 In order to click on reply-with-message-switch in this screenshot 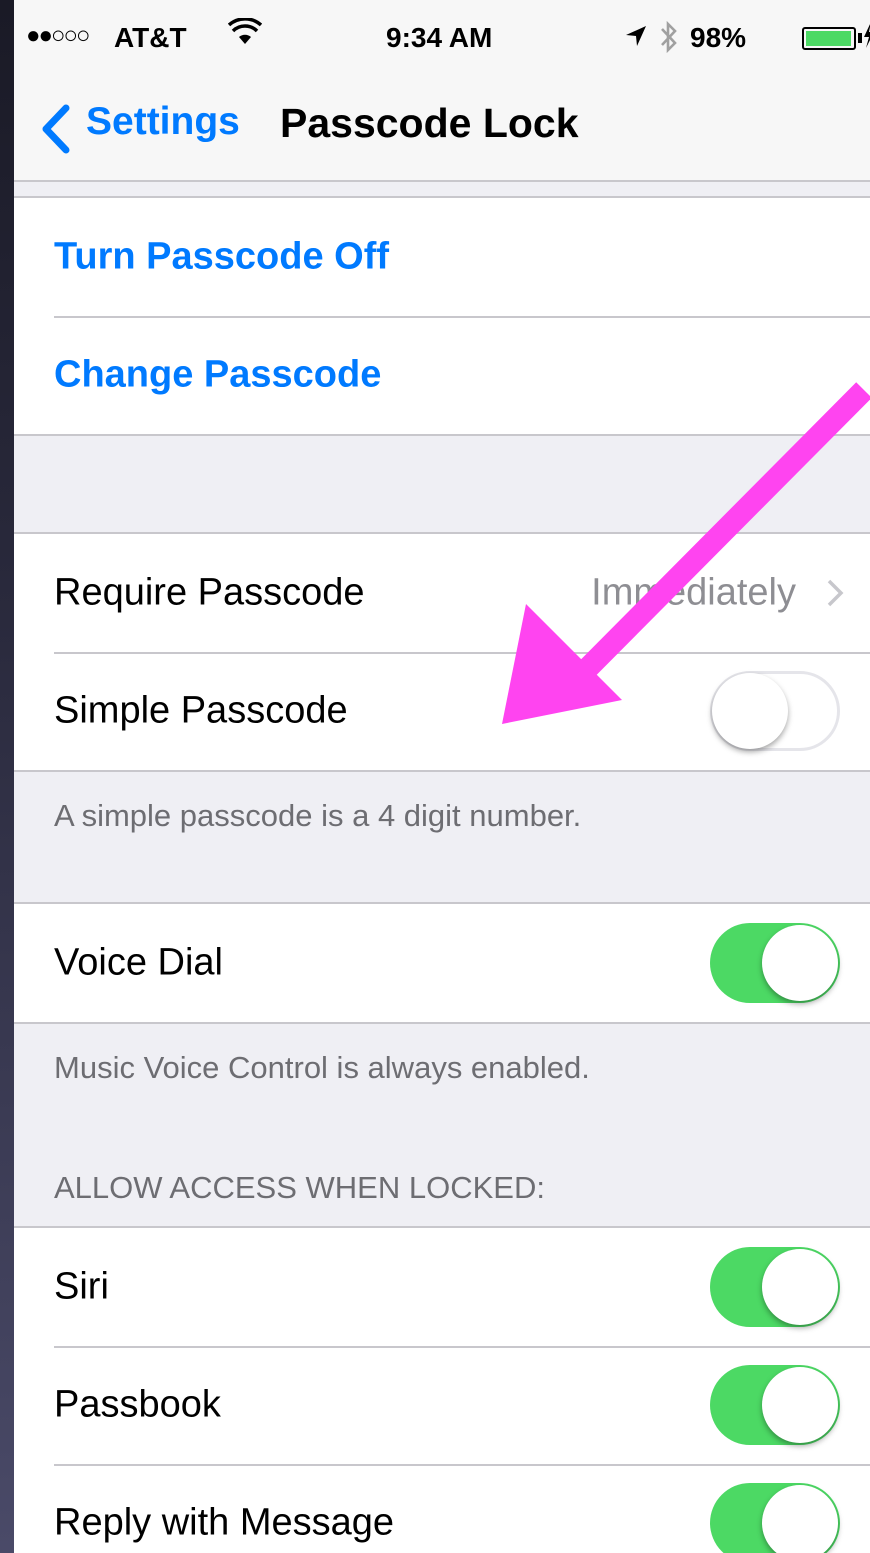, I will do `click(775, 1518)`.